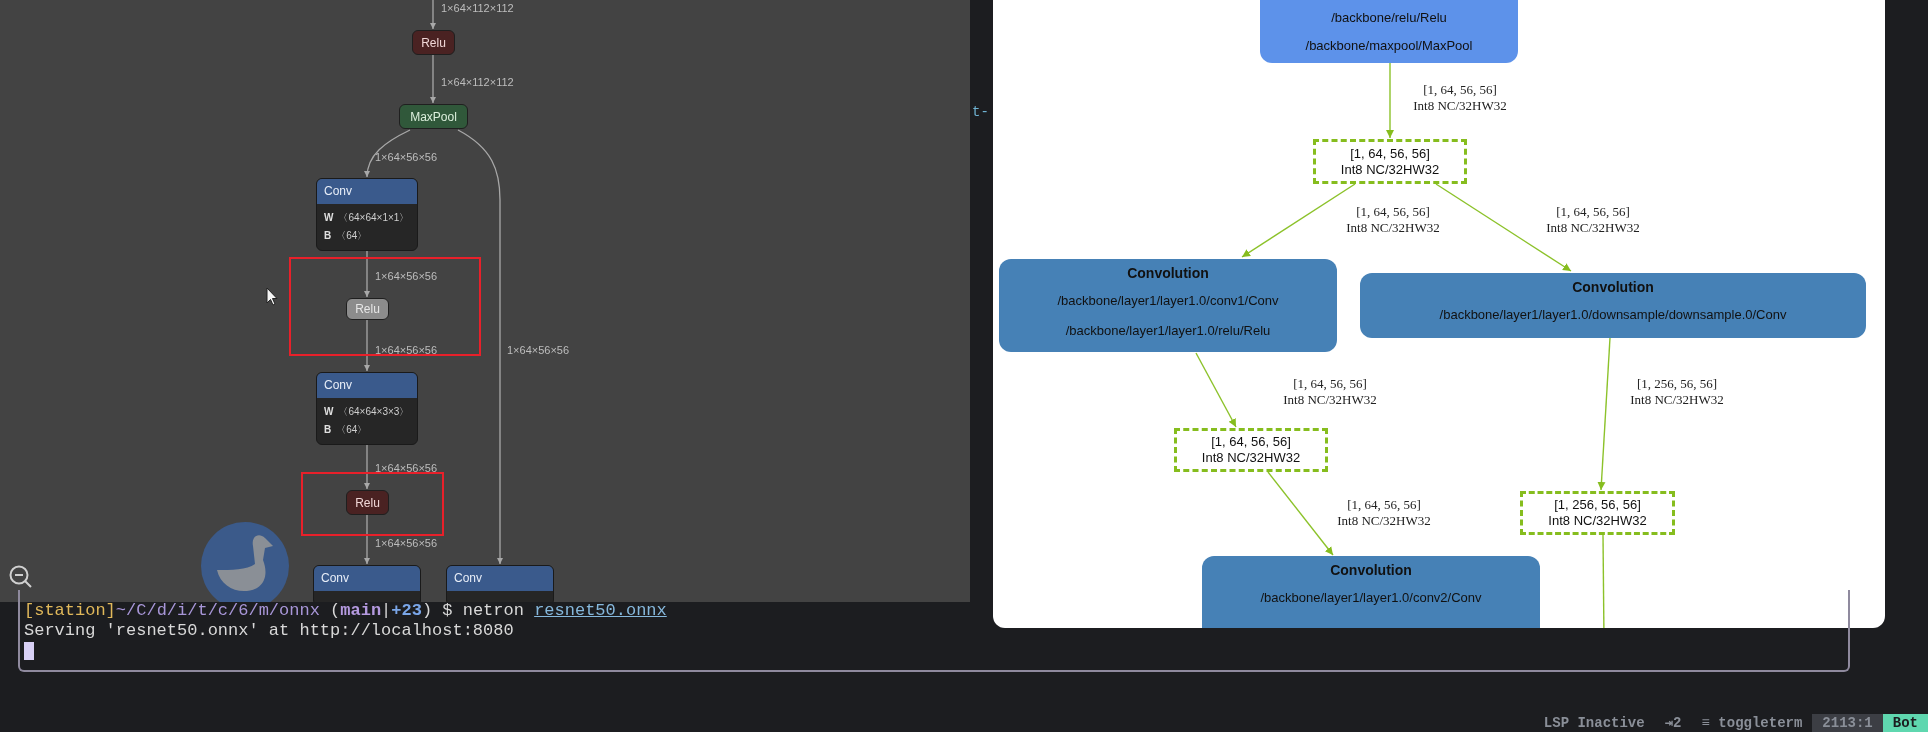 The height and width of the screenshot is (732, 1928). I want to click on conv-node: Conv W 〈64×64×3×3〉 B 〈64〉, so click(367, 408).